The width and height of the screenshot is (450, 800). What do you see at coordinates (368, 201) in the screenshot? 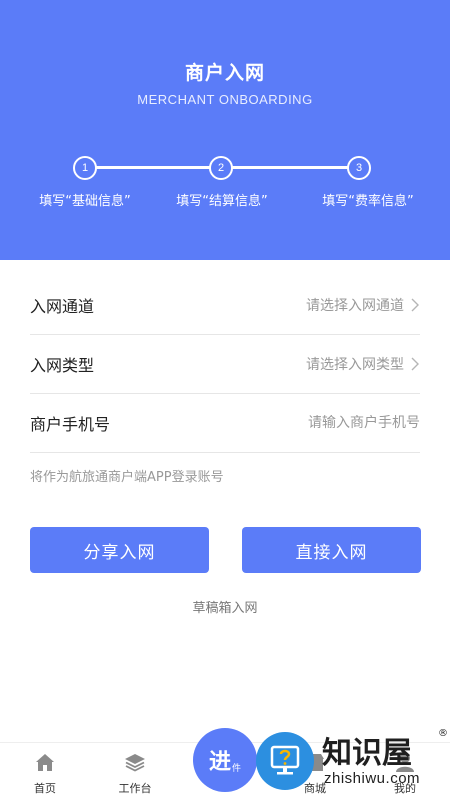
I see `step-3-label: 填写“费率信息”` at bounding box center [368, 201].